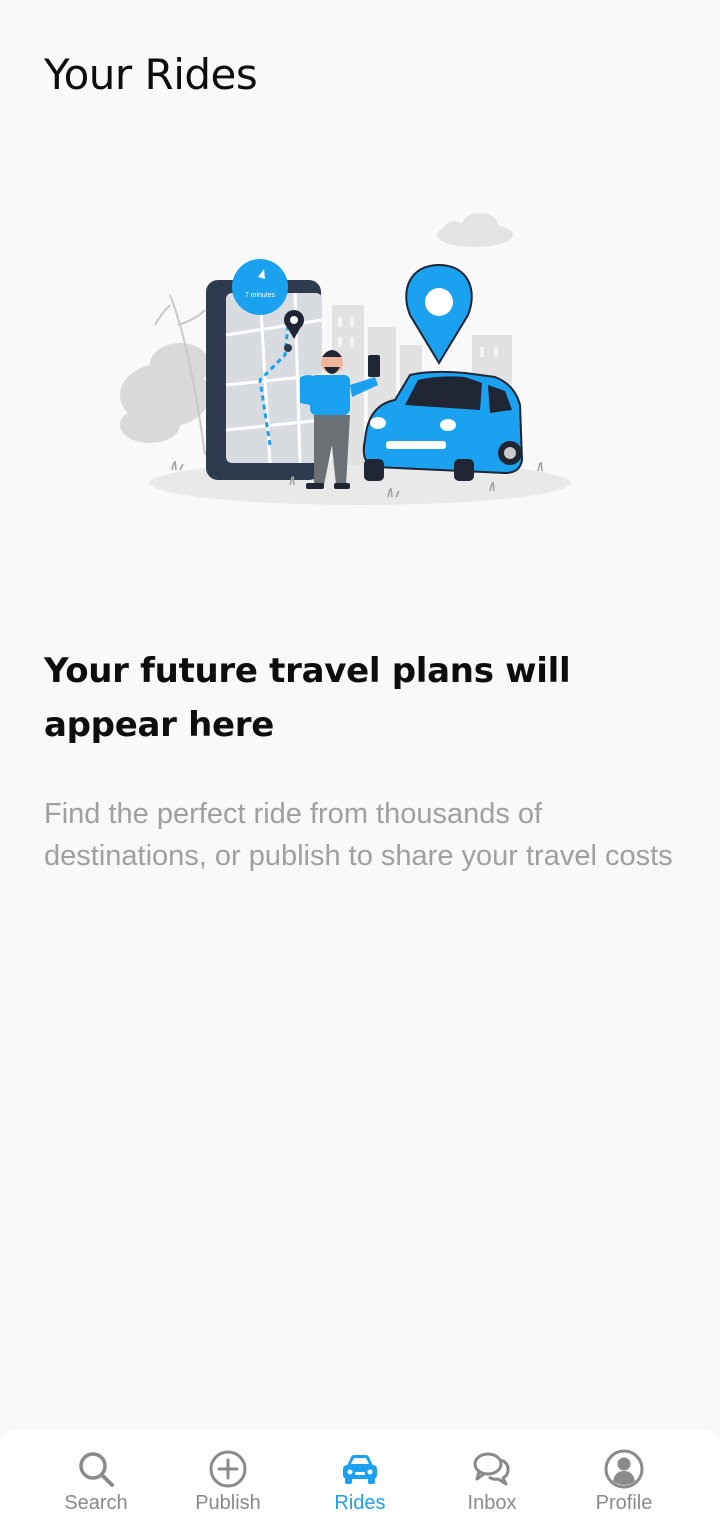  I want to click on nav-search-label: Search, so click(96, 1503).